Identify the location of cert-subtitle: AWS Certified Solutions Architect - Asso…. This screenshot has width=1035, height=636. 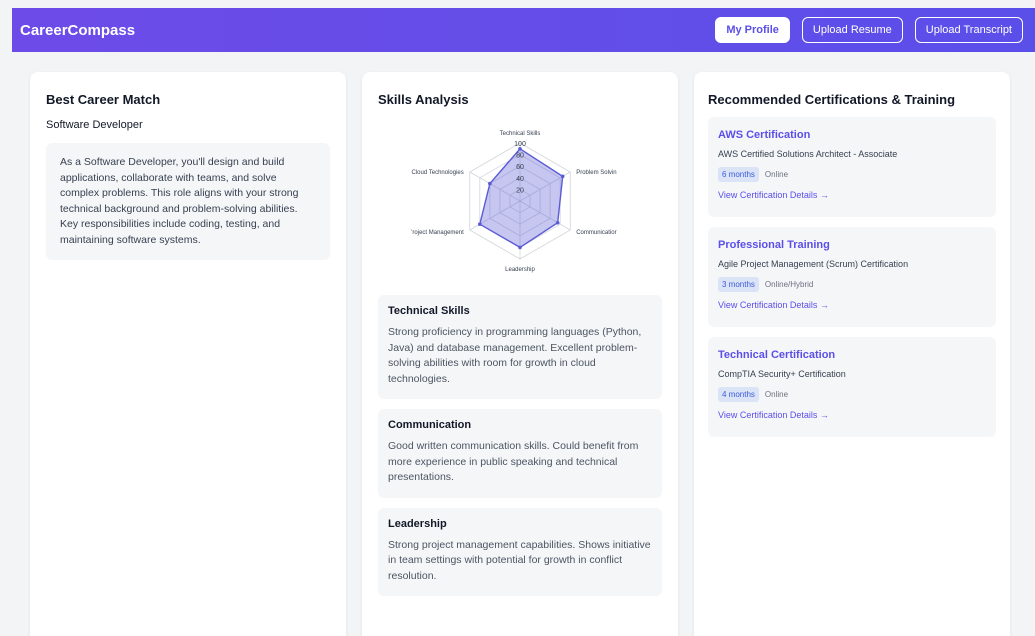
(808, 154).